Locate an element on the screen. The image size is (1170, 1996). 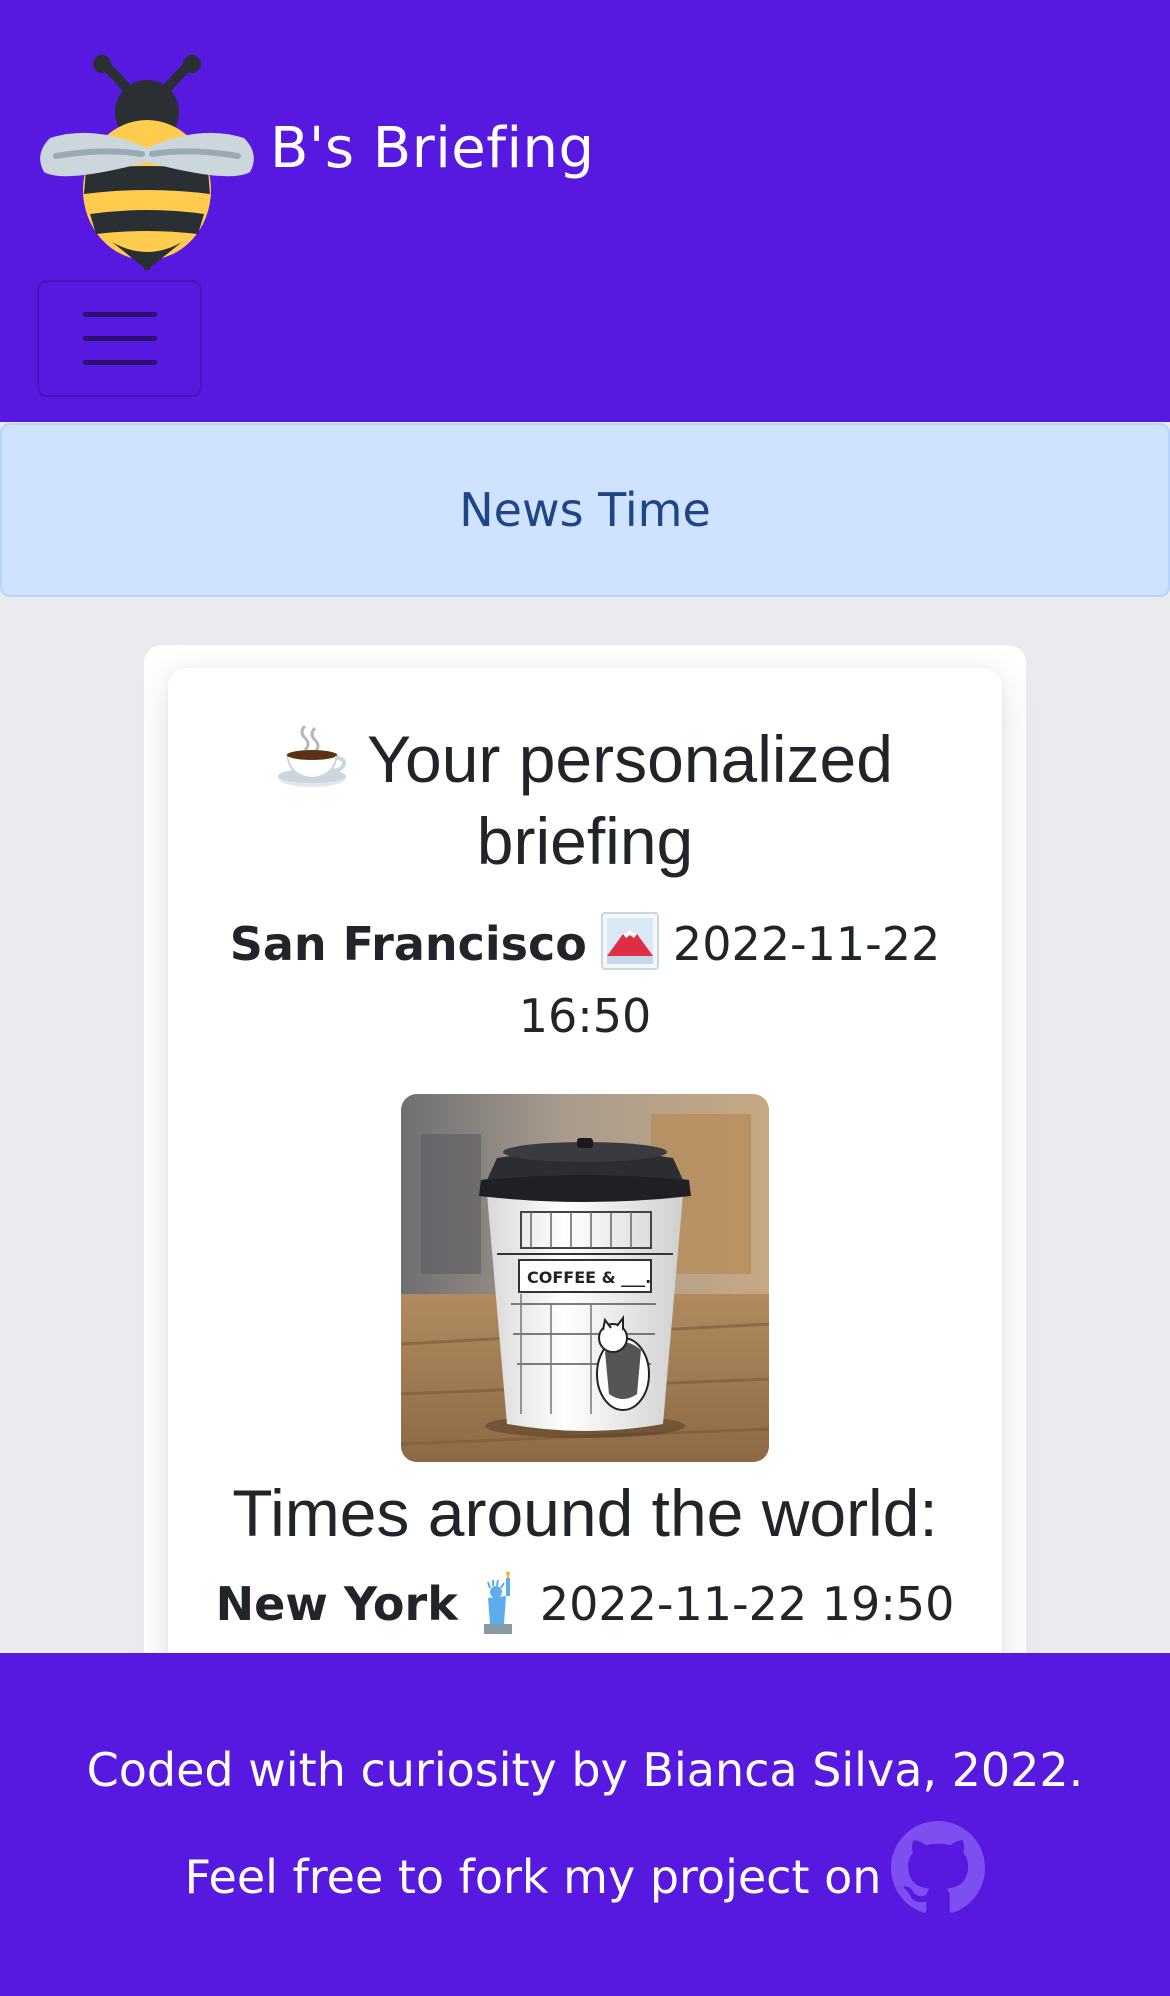
mount-fuji-picture-icon is located at coordinates (629, 941).